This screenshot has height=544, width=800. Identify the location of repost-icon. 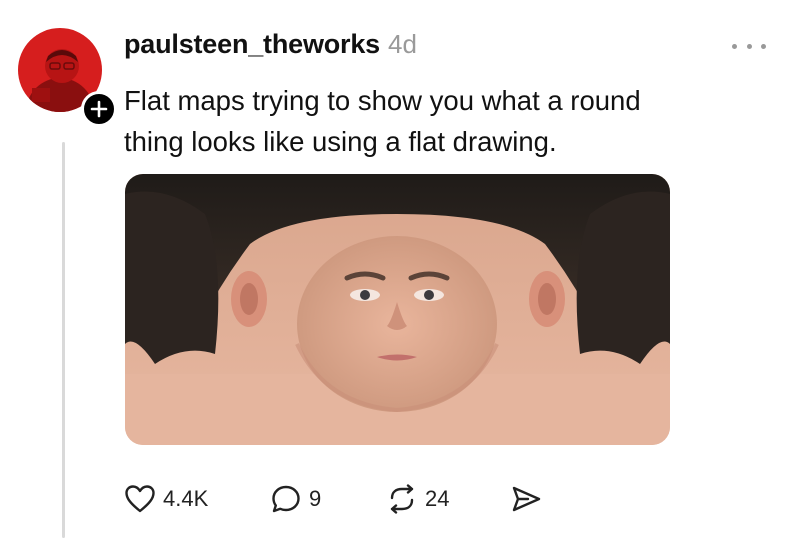
(402, 499).